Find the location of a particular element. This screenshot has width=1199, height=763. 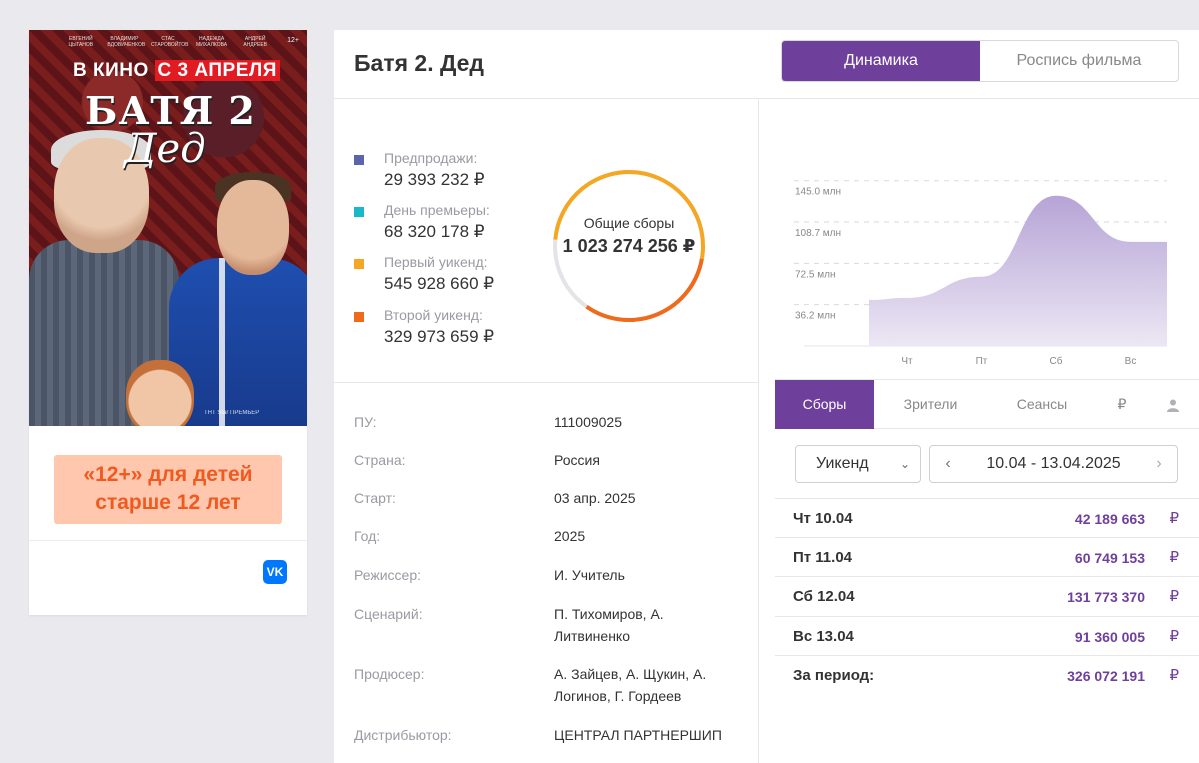

day-label: Вс 13.04 is located at coordinates (823, 636).